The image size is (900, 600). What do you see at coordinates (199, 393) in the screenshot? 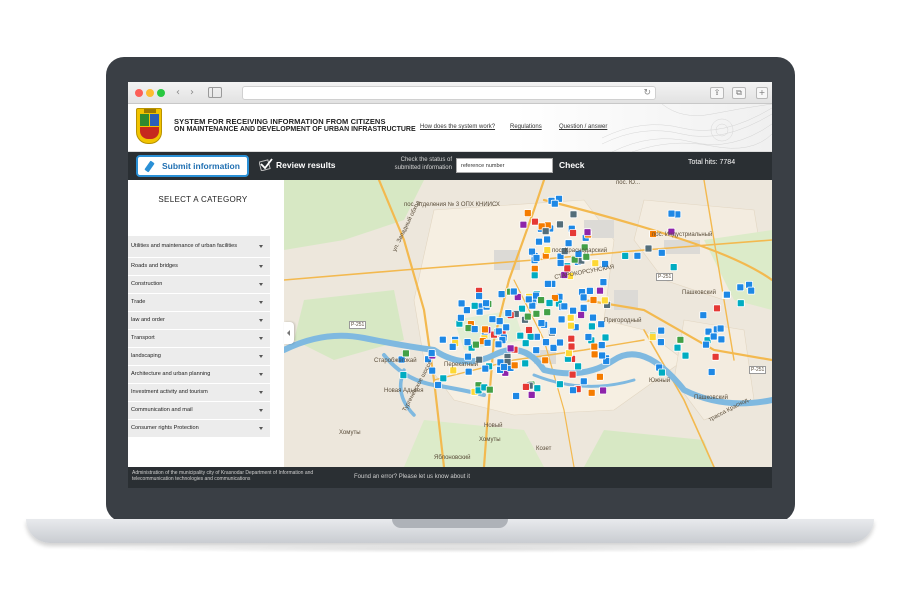
I see `category-item: Investment activity and tourism` at bounding box center [199, 393].